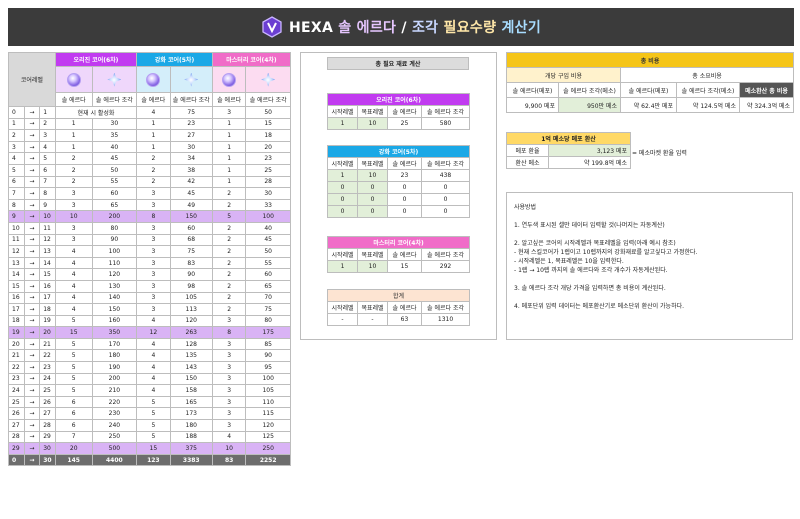 Image resolution: width=800 pixels, height=519 pixels. I want to click on exchange-rate-input: 3,123 메포, so click(589, 150).